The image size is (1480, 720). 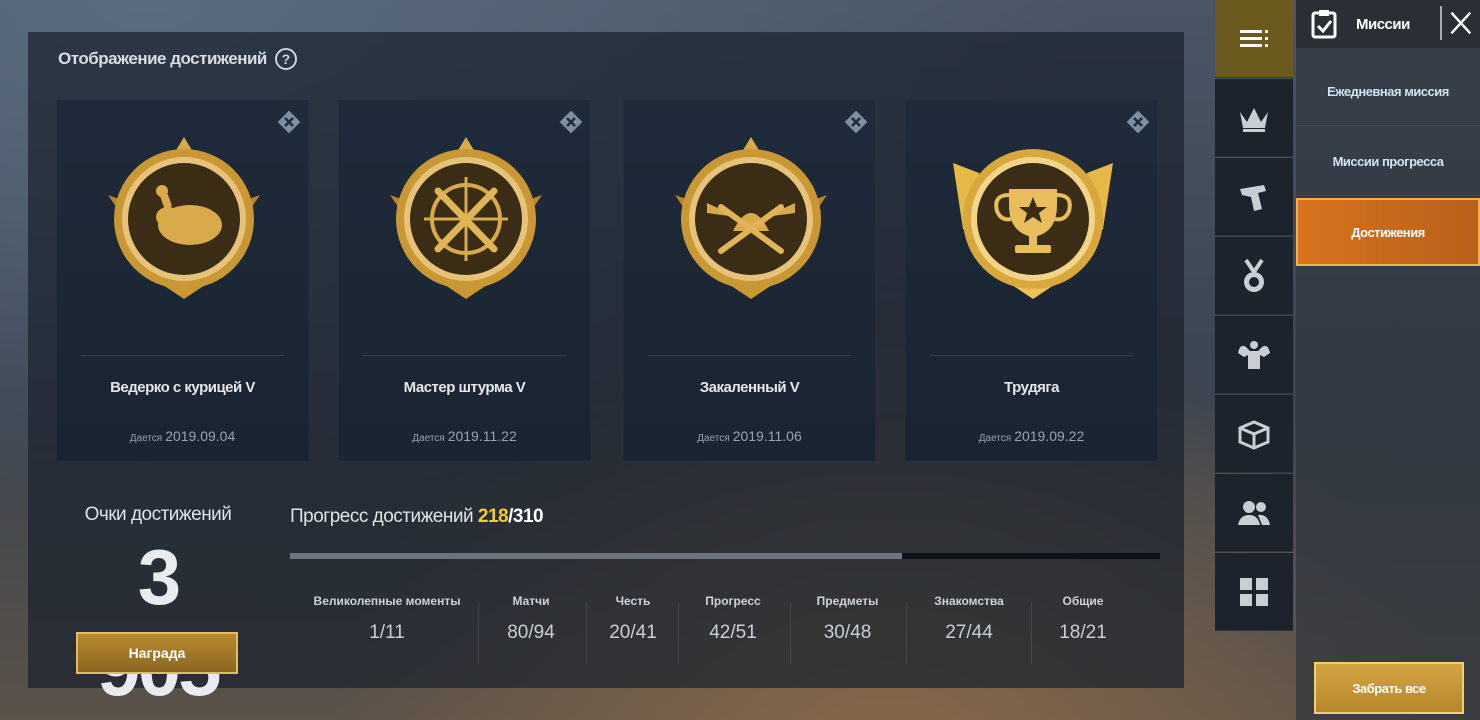 What do you see at coordinates (493, 516) in the screenshot?
I see `progress-current: 218` at bounding box center [493, 516].